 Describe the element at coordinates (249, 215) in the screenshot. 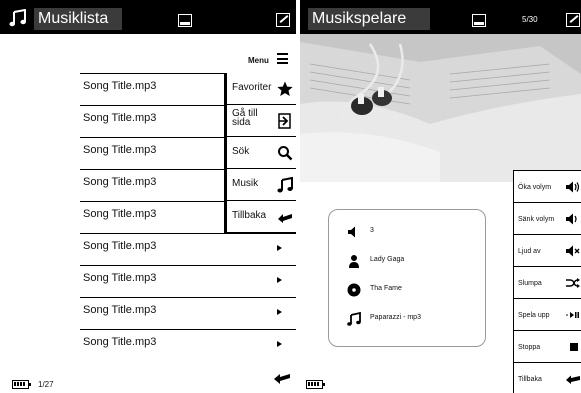

I see `menu-item-label: Tillbaka` at that location.